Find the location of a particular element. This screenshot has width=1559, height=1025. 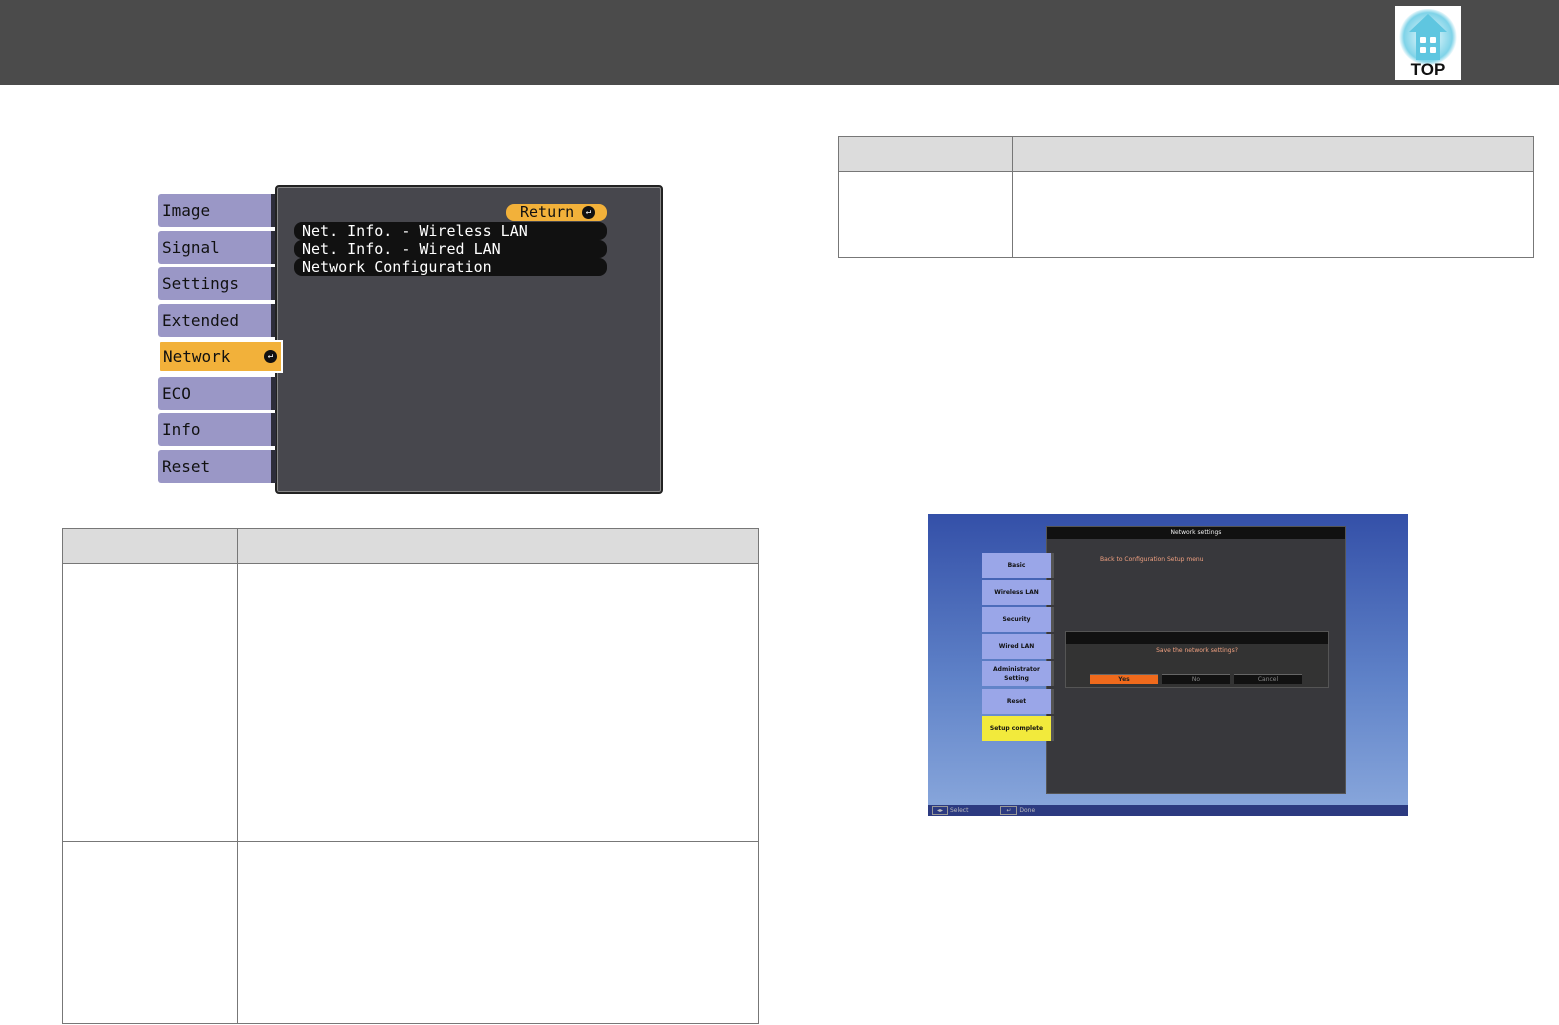

tab-extended: Extended is located at coordinates (217, 320).